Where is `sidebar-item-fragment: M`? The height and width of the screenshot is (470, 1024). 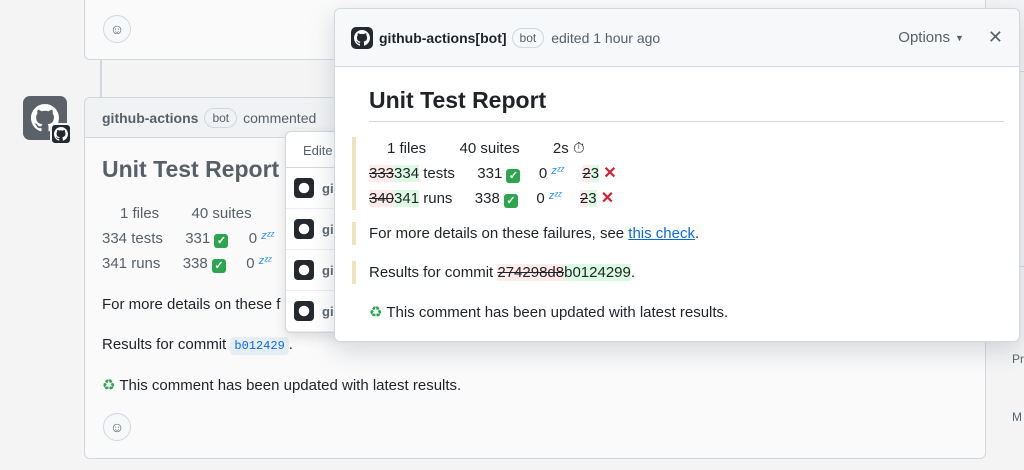
sidebar-item-fragment: M is located at coordinates (1017, 417).